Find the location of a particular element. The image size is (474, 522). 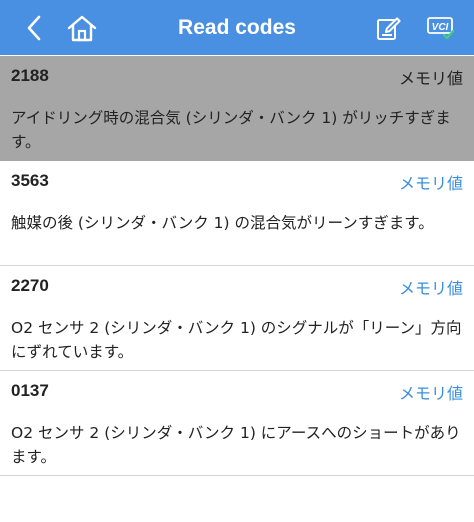

home-button is located at coordinates (82, 27).